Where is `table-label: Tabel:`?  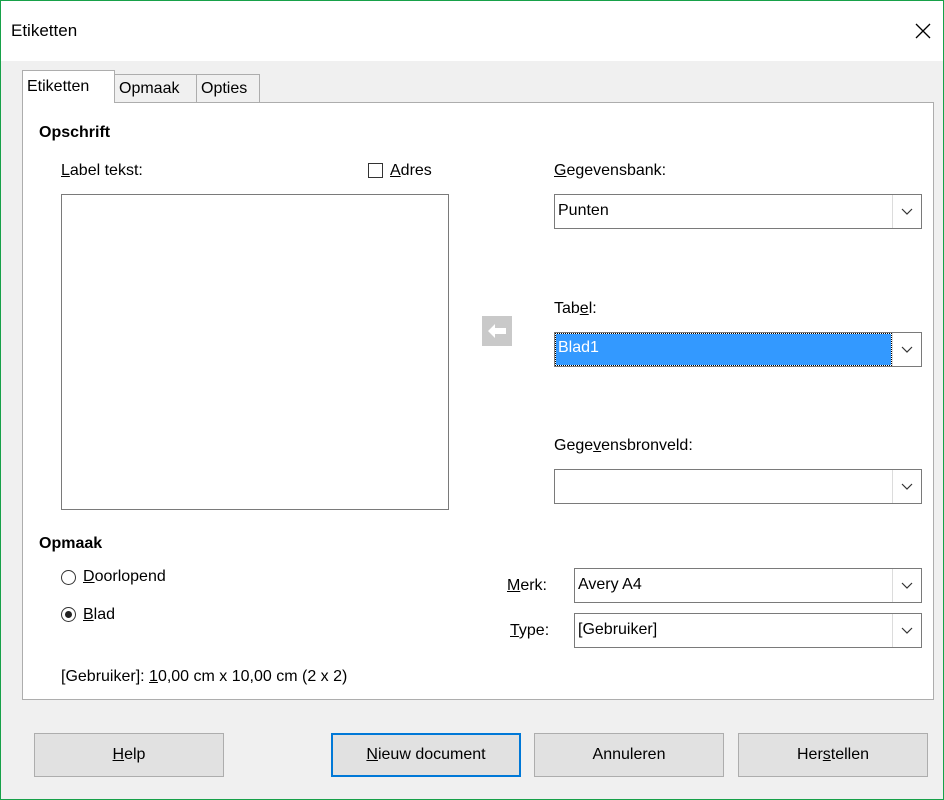 table-label: Tabel: is located at coordinates (575, 308).